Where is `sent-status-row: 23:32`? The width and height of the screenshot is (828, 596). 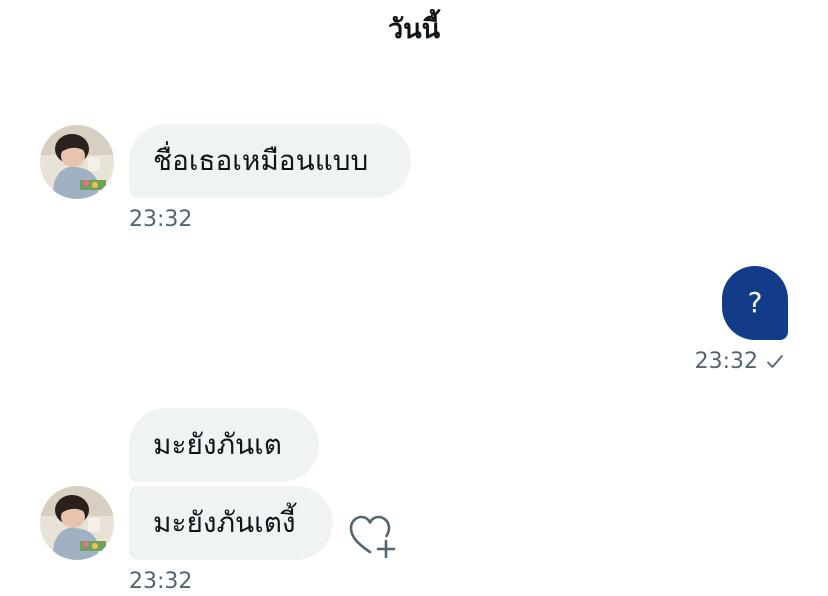 sent-status-row: 23:32 is located at coordinates (739, 362).